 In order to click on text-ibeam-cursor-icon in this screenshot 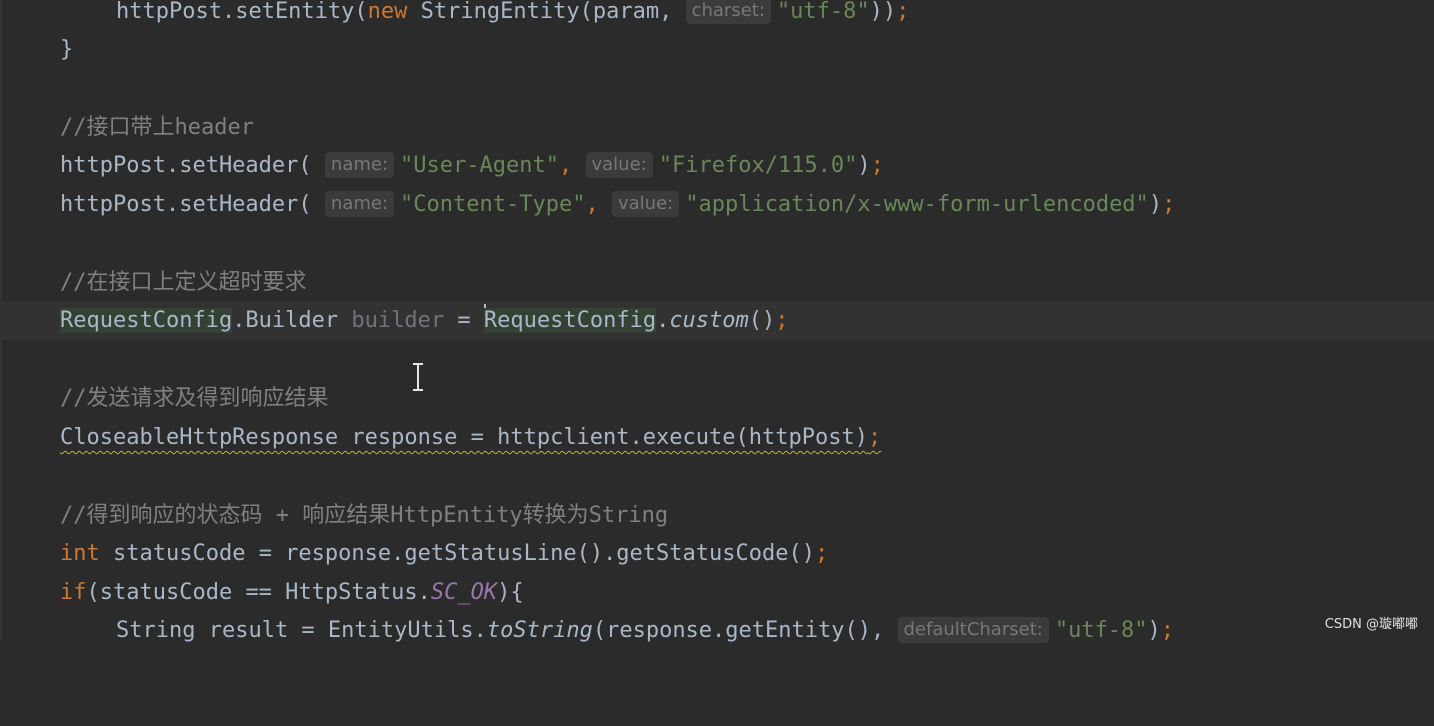, I will do `click(418, 377)`.